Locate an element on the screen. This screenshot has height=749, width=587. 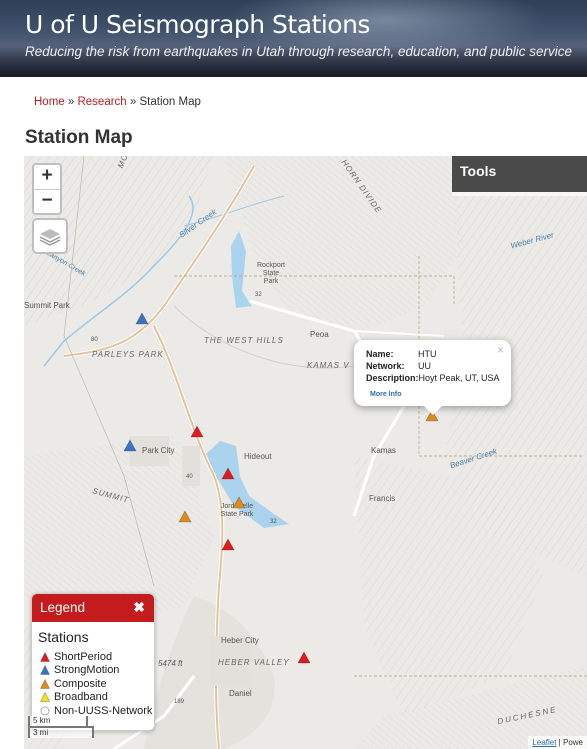
zoom-in-button: + is located at coordinates (47, 177).